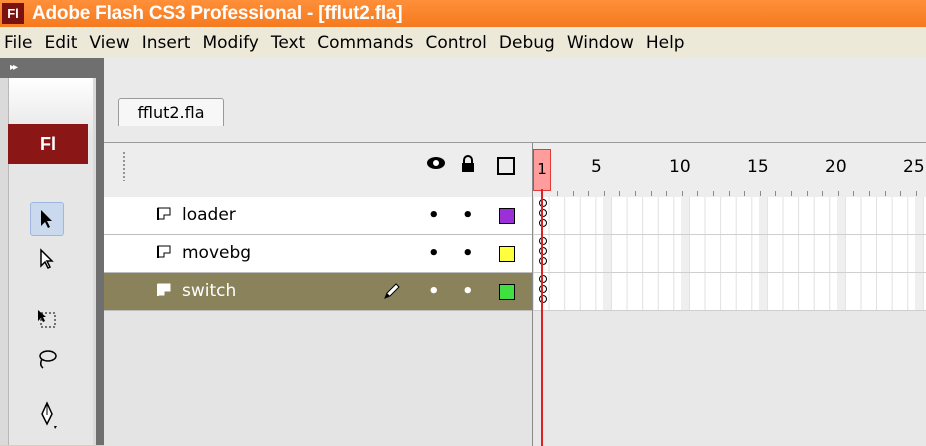 The height and width of the screenshot is (446, 926). Describe the element at coordinates (468, 166) in the screenshot. I see `lock-icon` at that location.